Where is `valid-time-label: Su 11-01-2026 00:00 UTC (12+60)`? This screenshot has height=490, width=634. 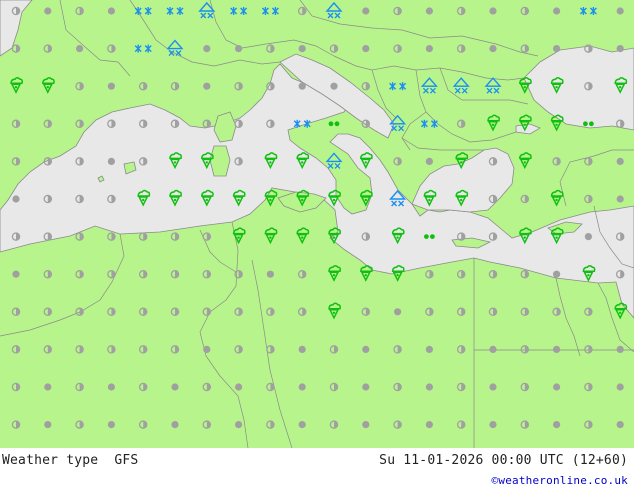 valid-time-label: Su 11-01-2026 00:00 UTC (12+60) is located at coordinates (503, 460).